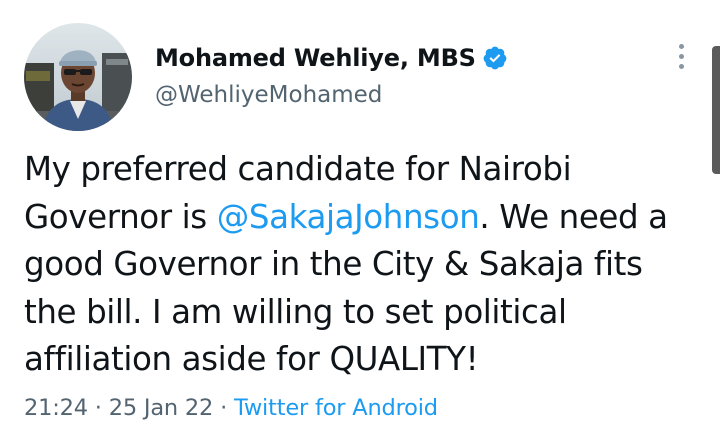 The width and height of the screenshot is (720, 442). What do you see at coordinates (348, 217) in the screenshot?
I see `mention-link: @SakajaJohnson` at bounding box center [348, 217].